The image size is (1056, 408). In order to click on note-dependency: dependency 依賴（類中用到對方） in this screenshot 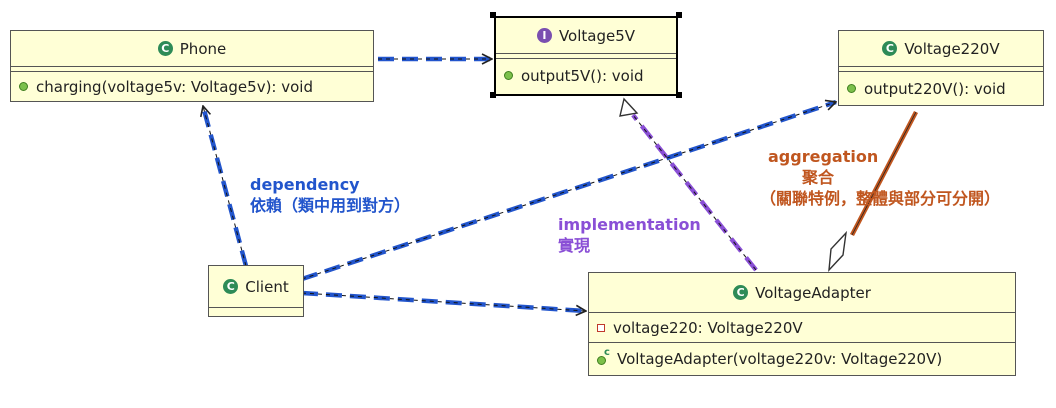, I will do `click(330, 195)`.